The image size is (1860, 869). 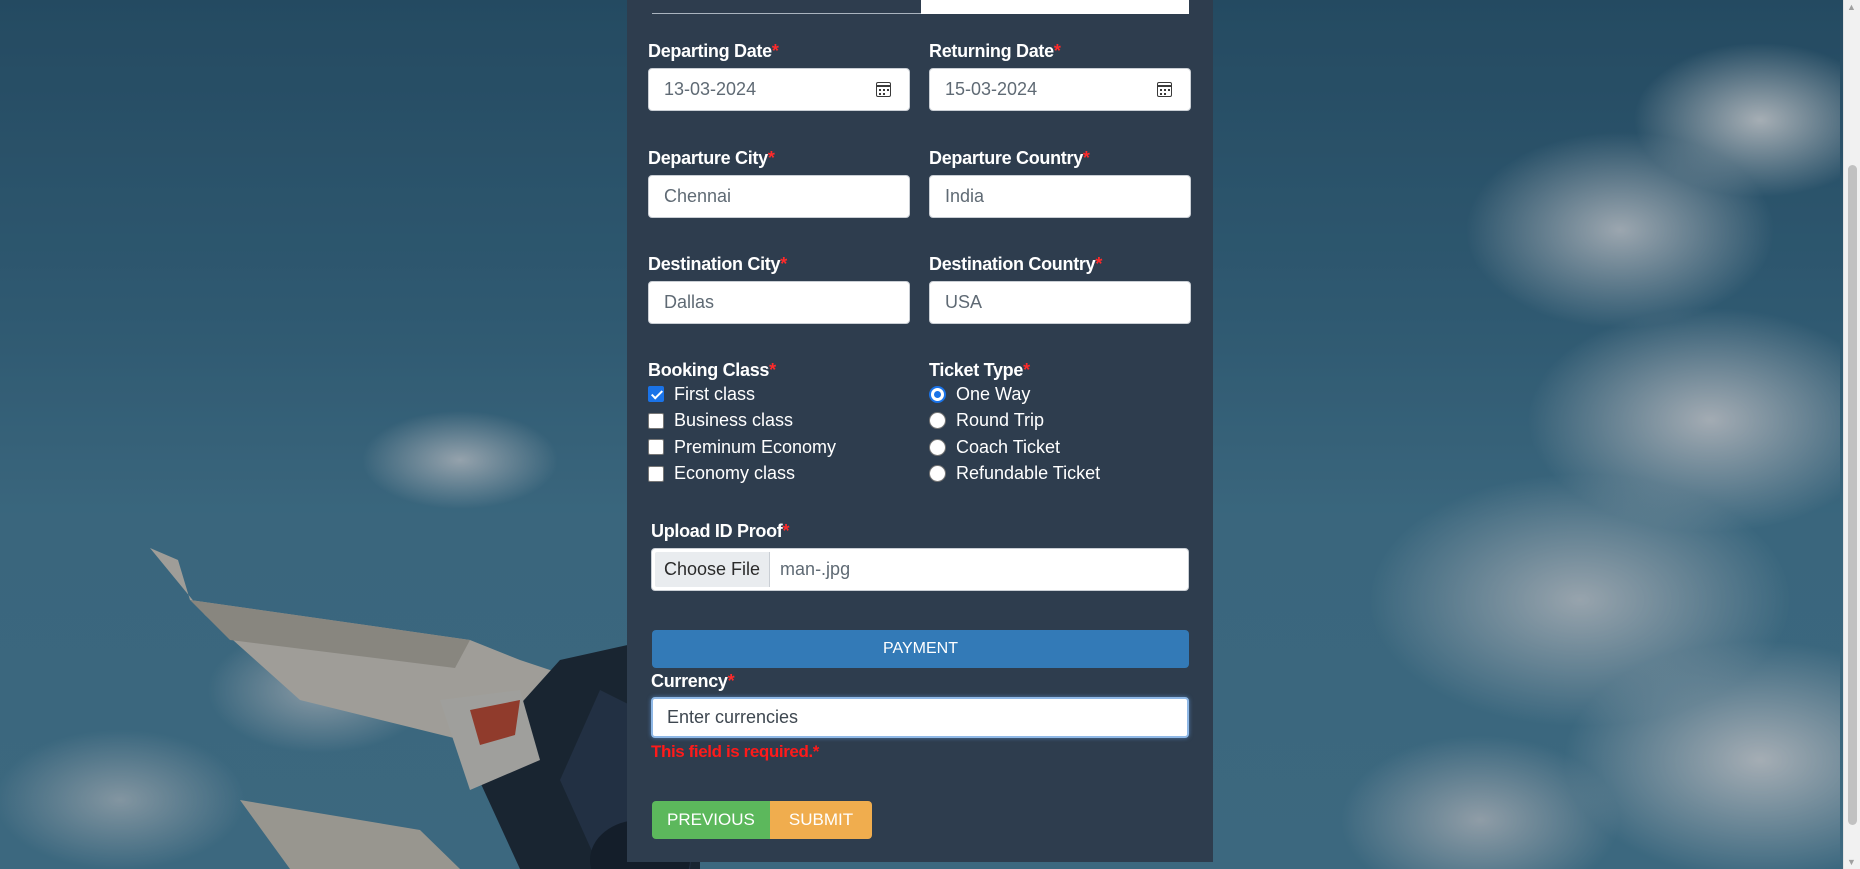 I want to click on previous-button: PREVIOUS, so click(x=711, y=820).